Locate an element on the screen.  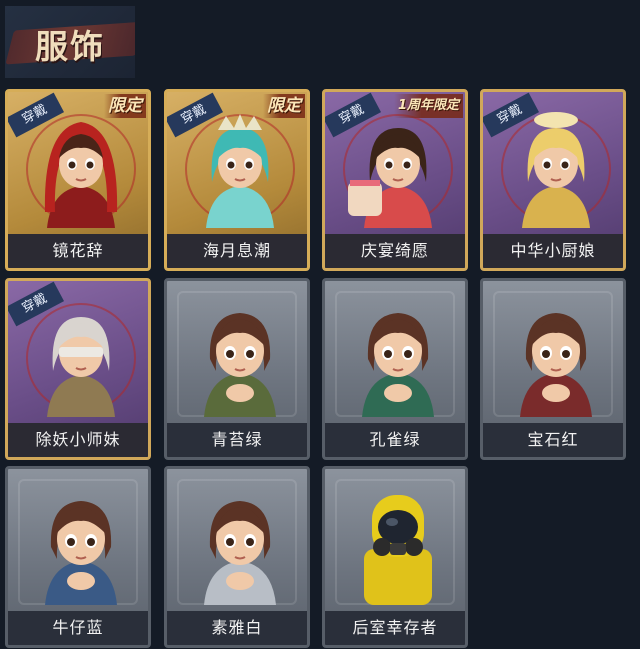
costume-card: 牛仔蓝 is located at coordinates (78, 557).